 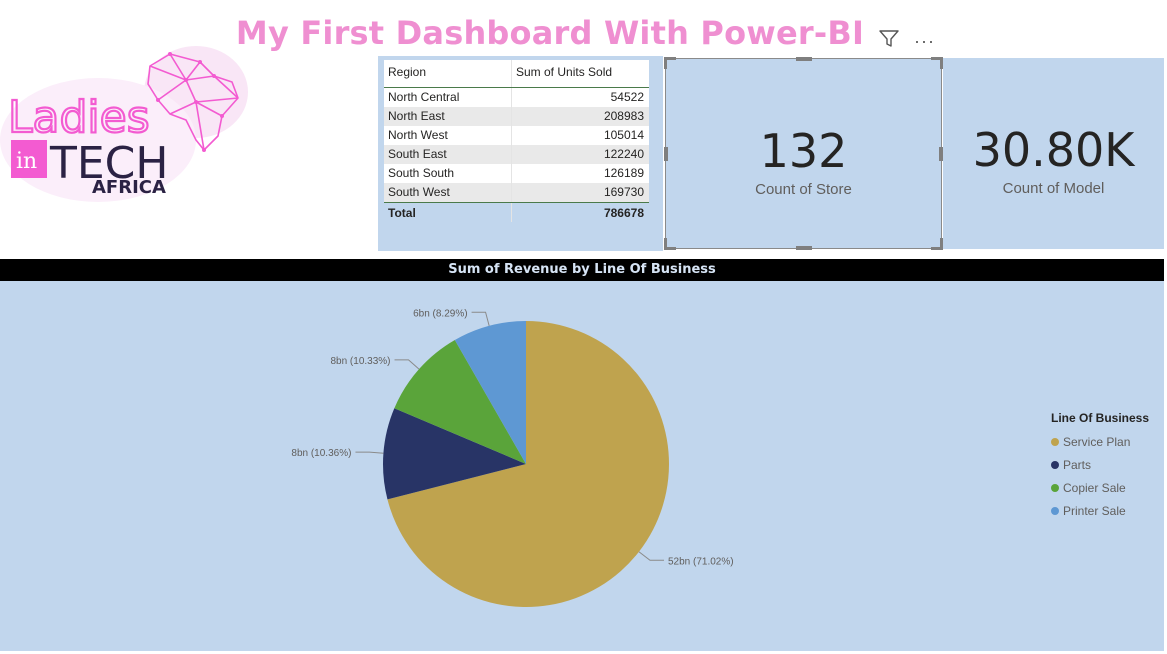 I want to click on table-row: South South 126189, so click(x=516, y=173).